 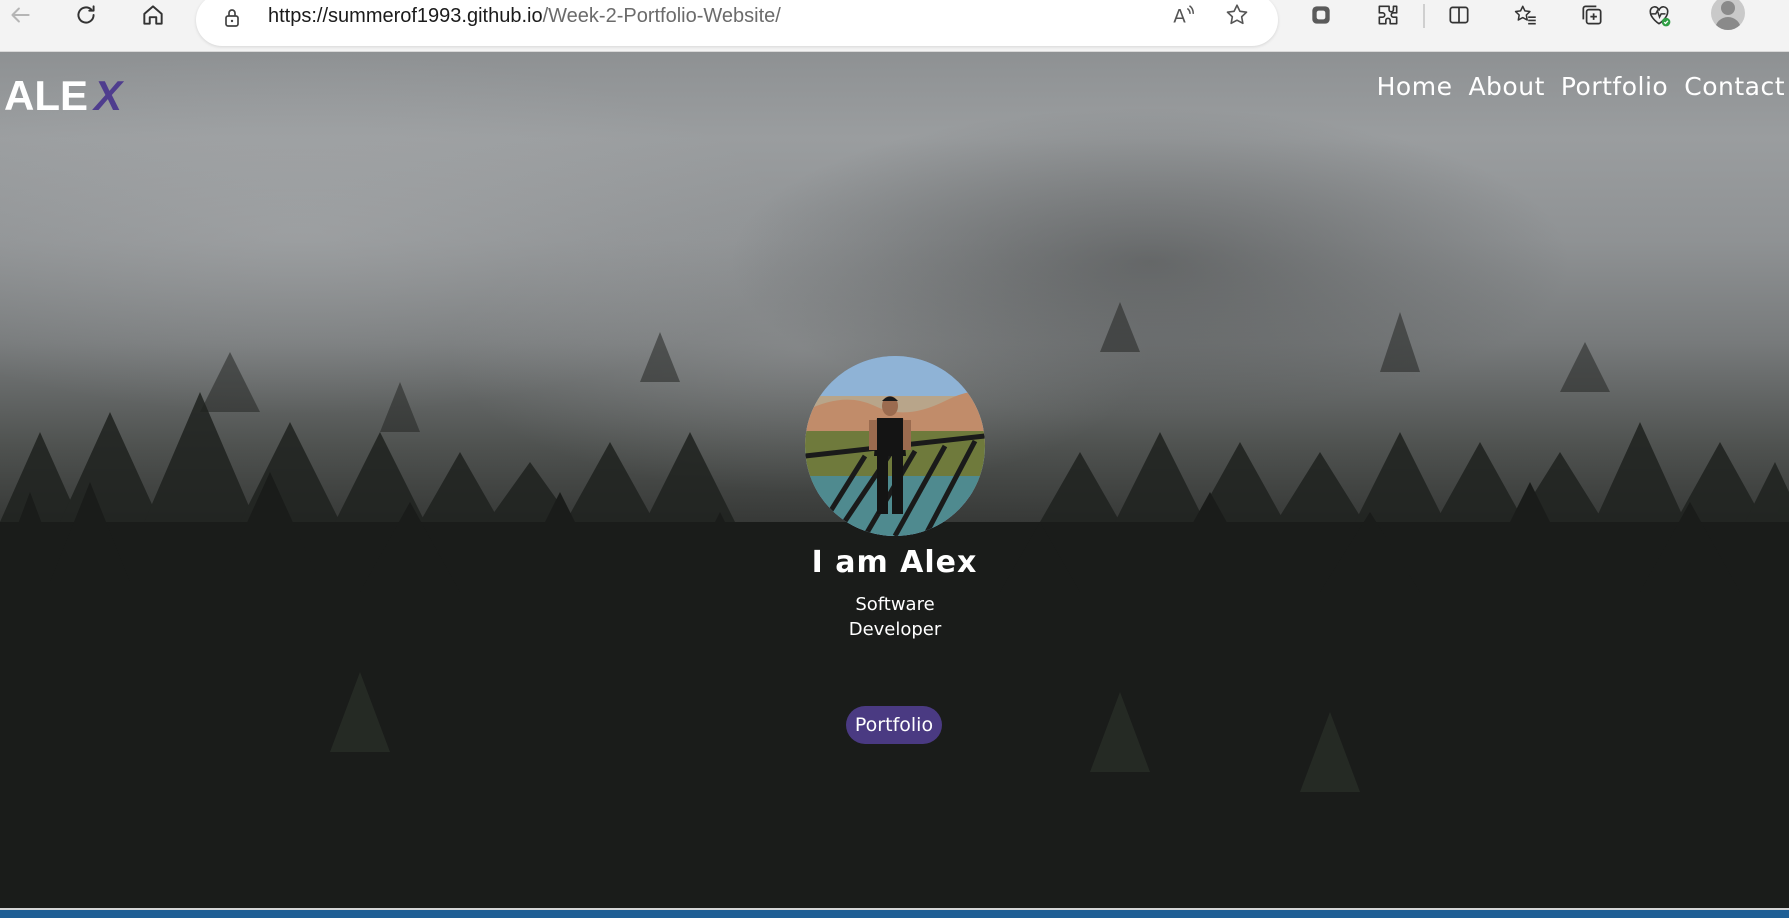 I want to click on nav-portfolio: Portfolio, so click(x=1614, y=86).